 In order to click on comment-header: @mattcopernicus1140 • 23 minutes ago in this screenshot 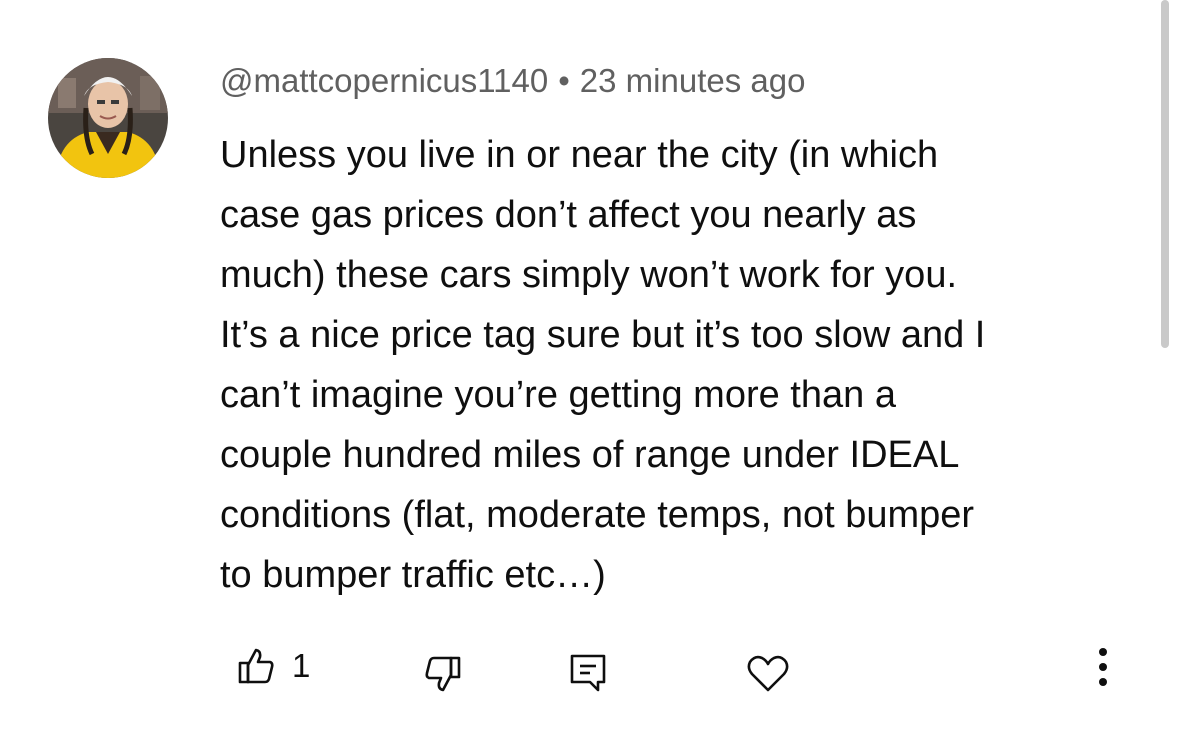, I will do `click(512, 81)`.